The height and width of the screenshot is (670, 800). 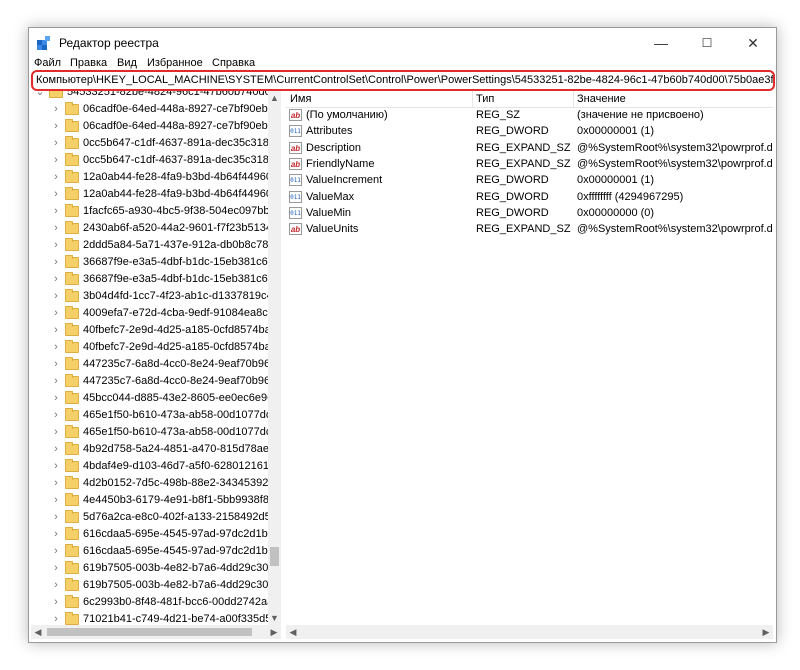 I want to click on value-row: 011 ValueMin REG_DWORD 0x00000000 (0), so click(x=529, y=214).